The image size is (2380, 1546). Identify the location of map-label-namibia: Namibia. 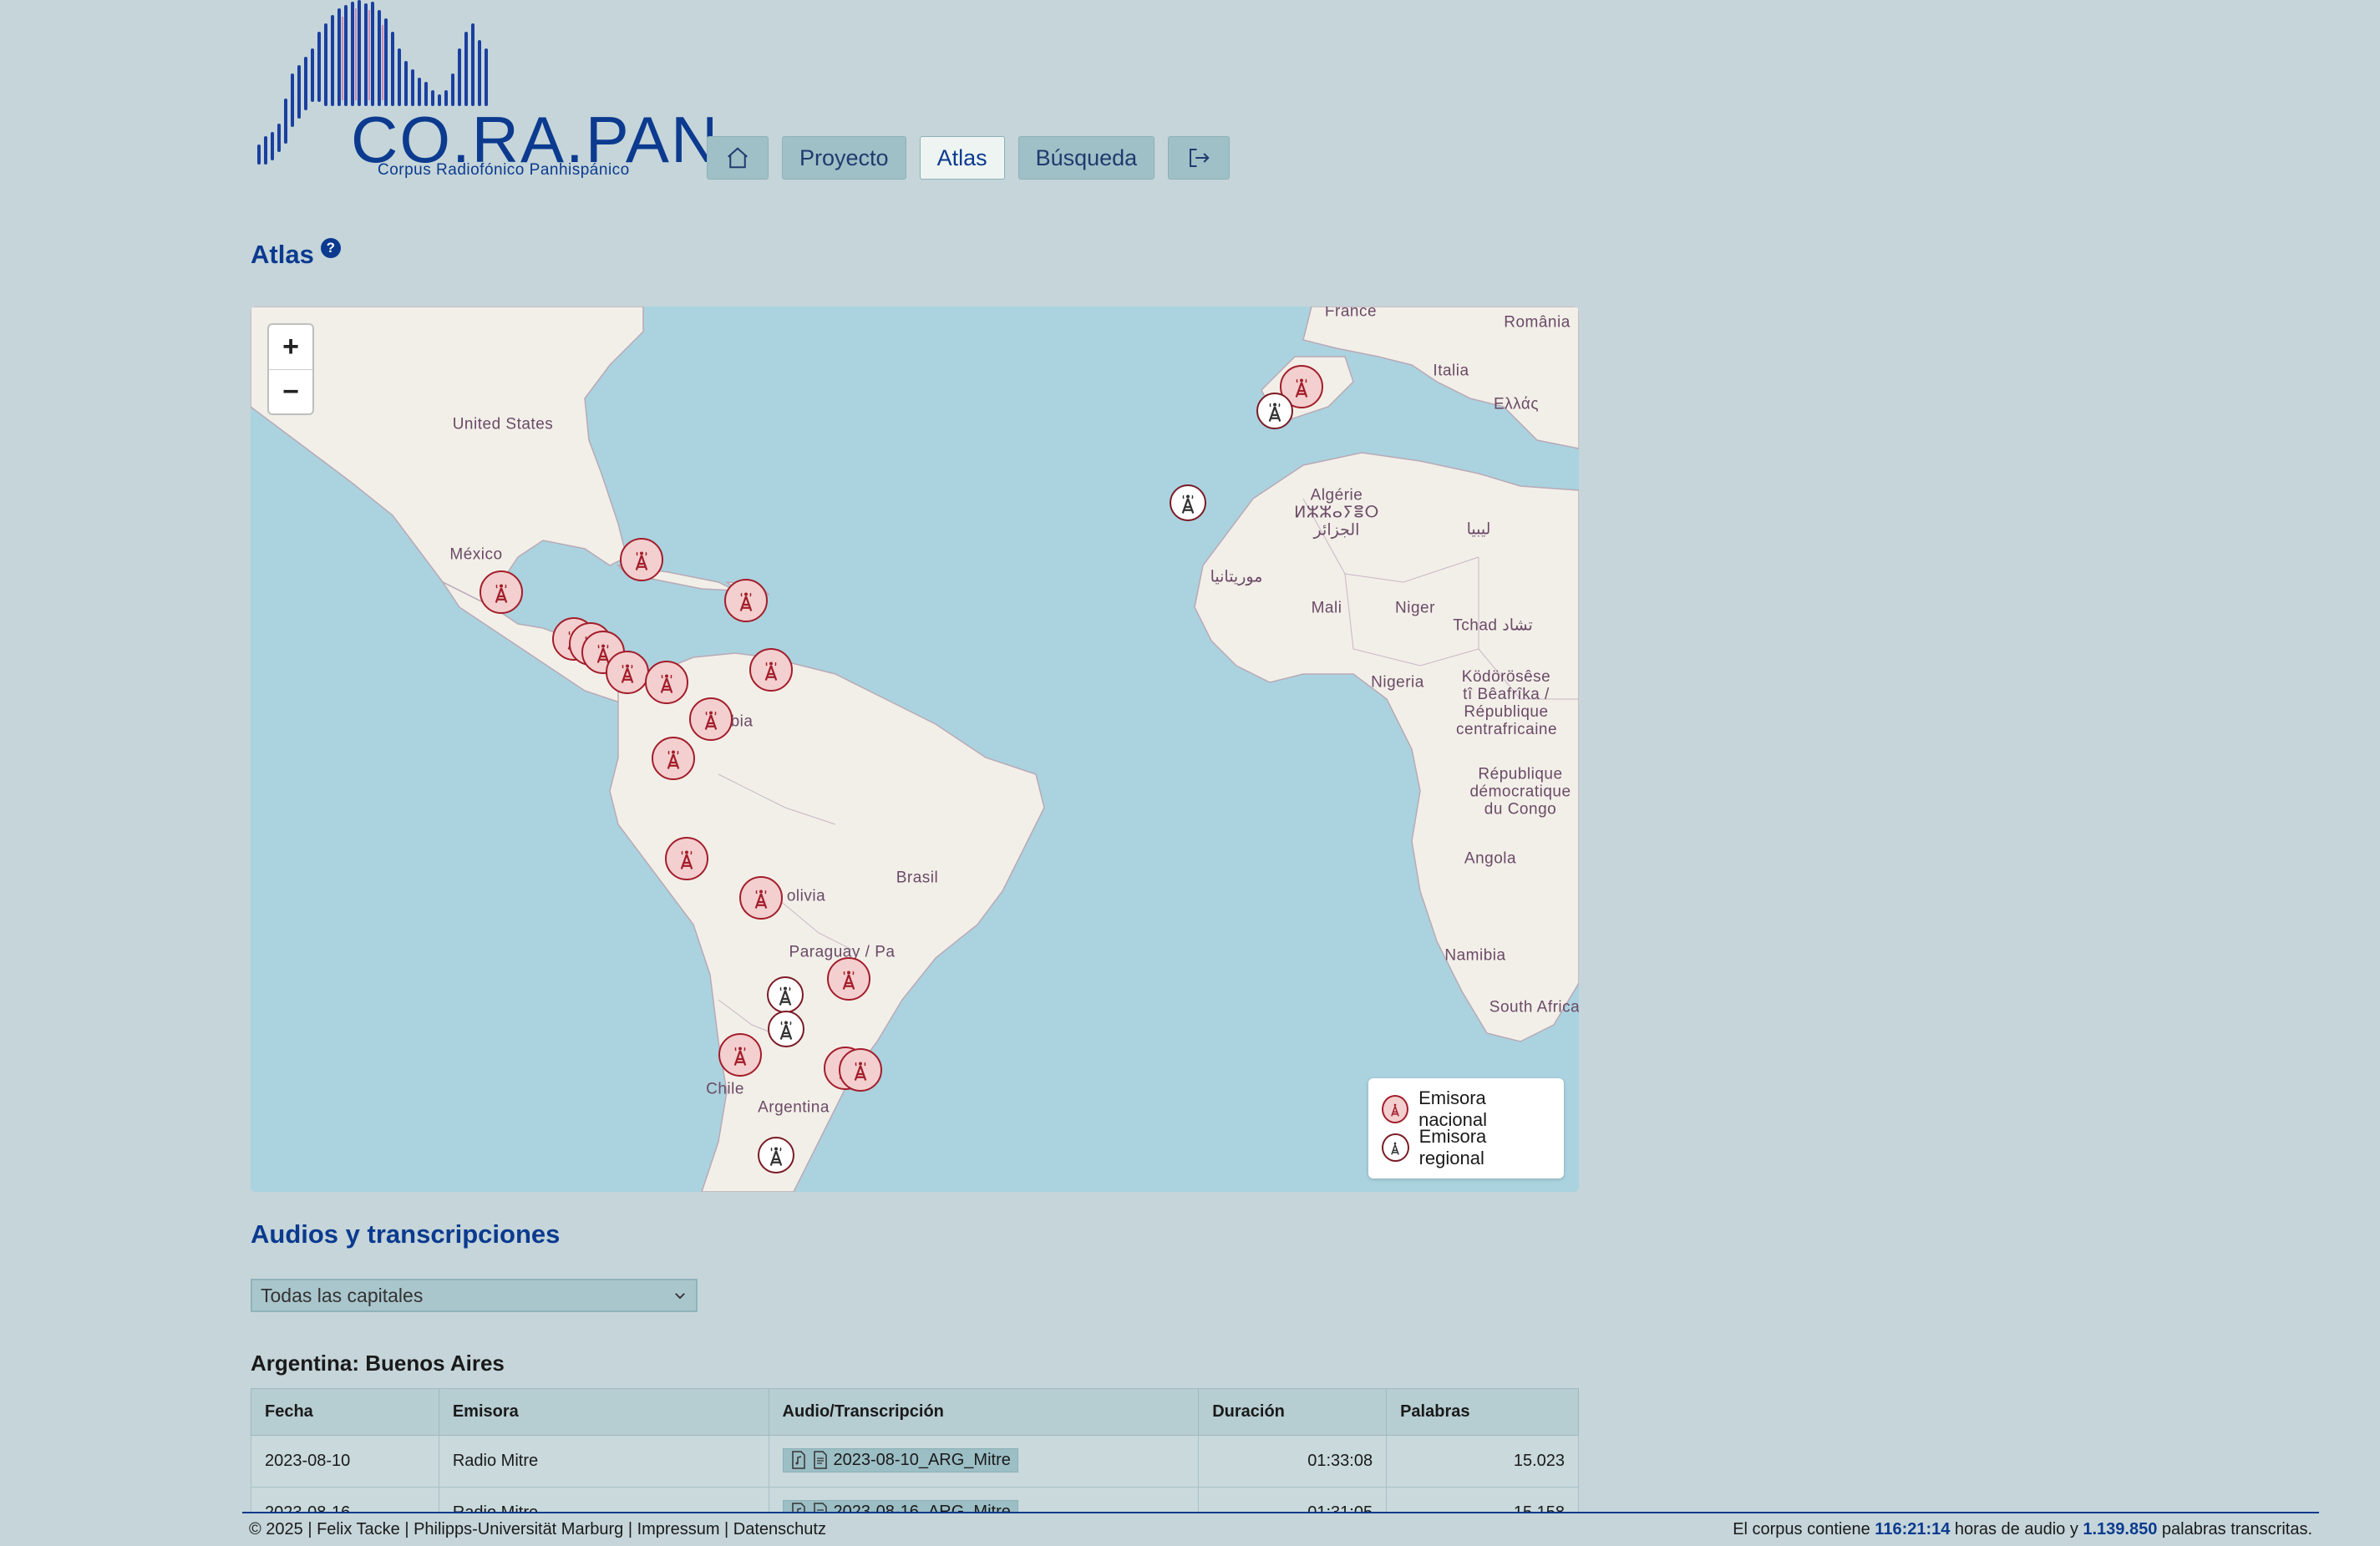
(1475, 955).